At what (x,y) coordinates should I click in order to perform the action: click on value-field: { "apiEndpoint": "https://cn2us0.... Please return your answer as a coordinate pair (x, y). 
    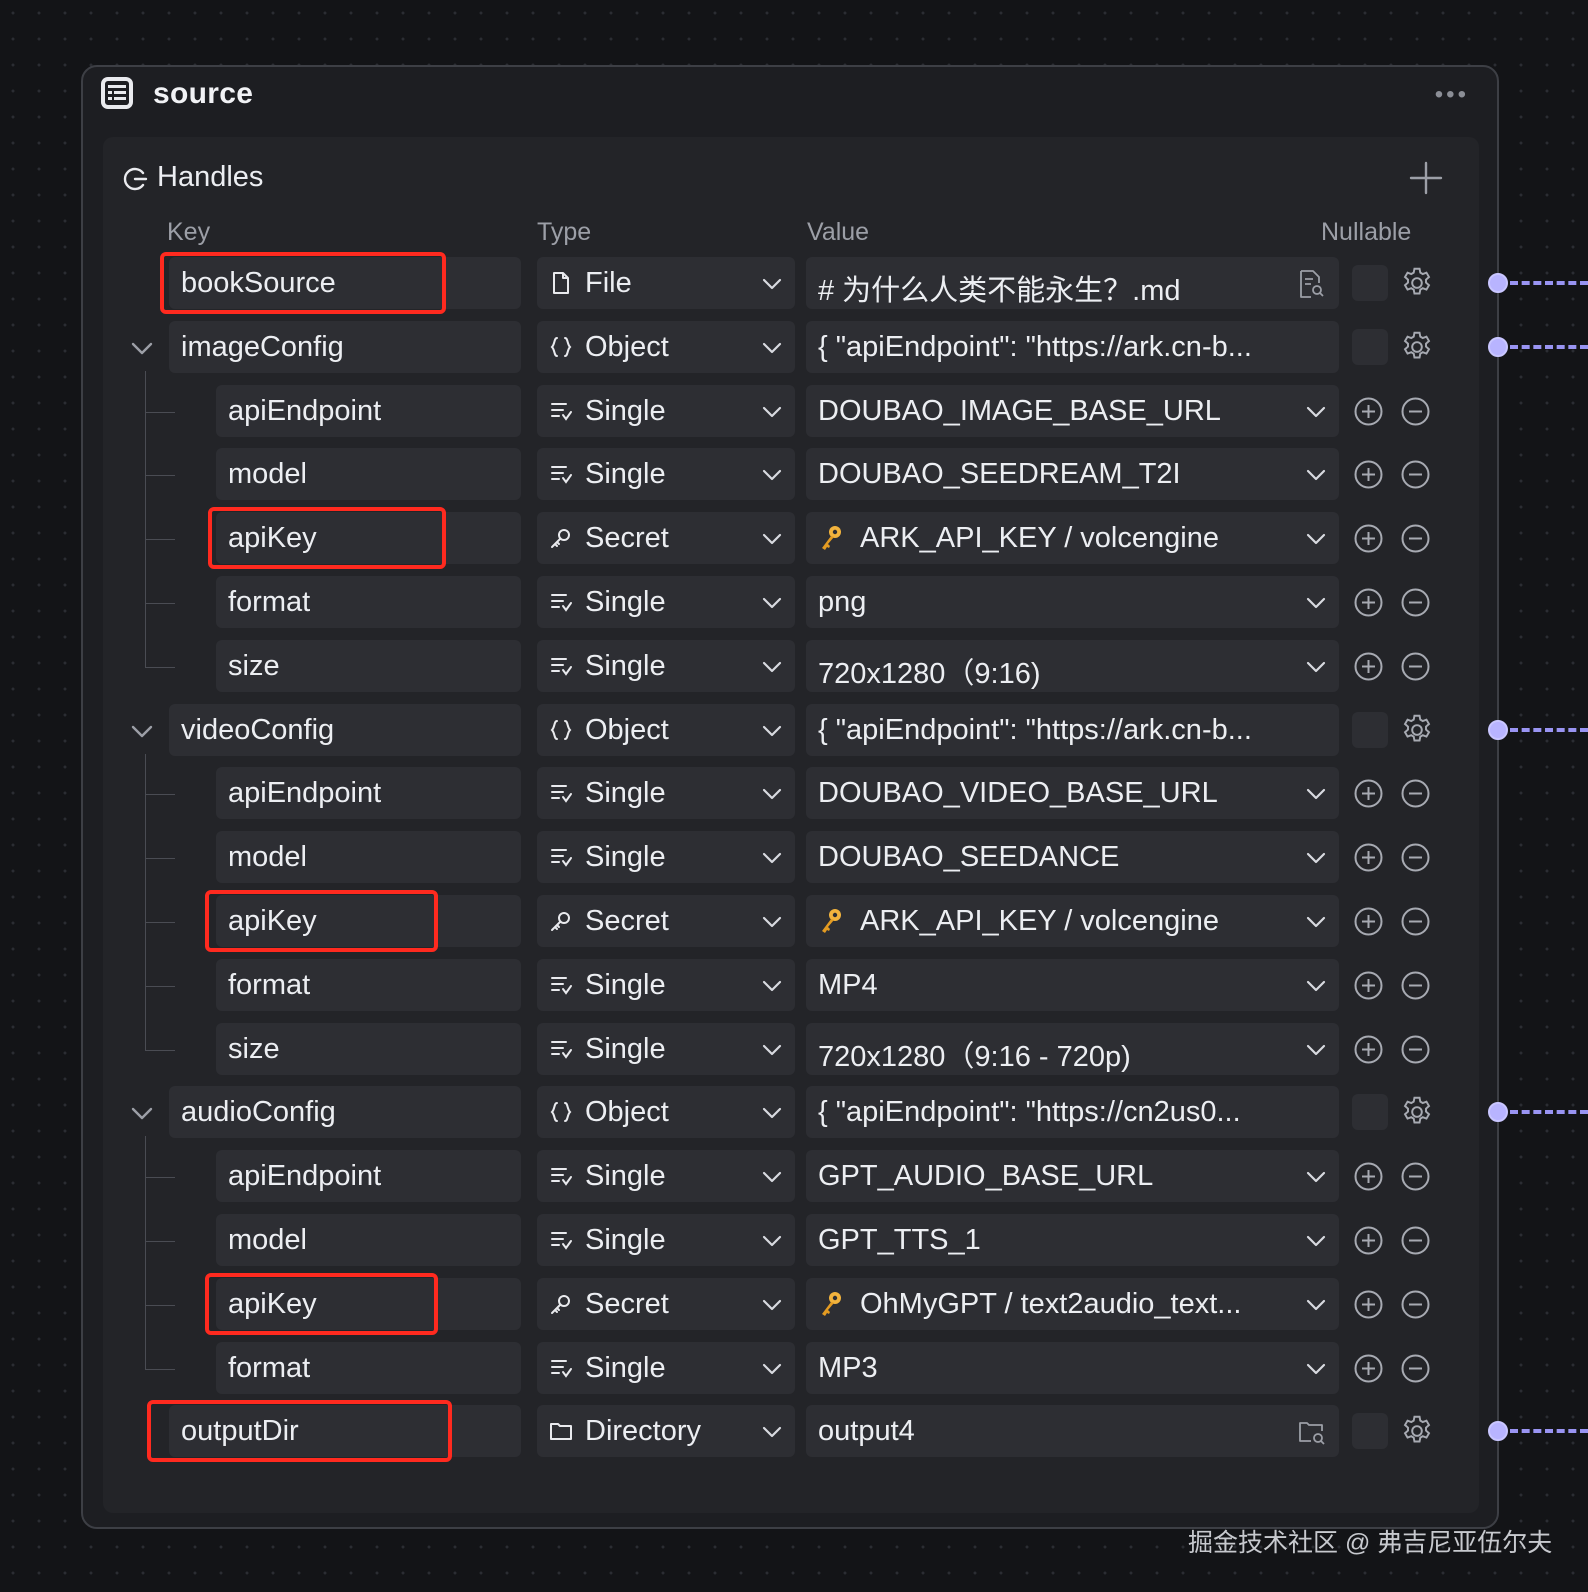
    Looking at the image, I should click on (1072, 1112).